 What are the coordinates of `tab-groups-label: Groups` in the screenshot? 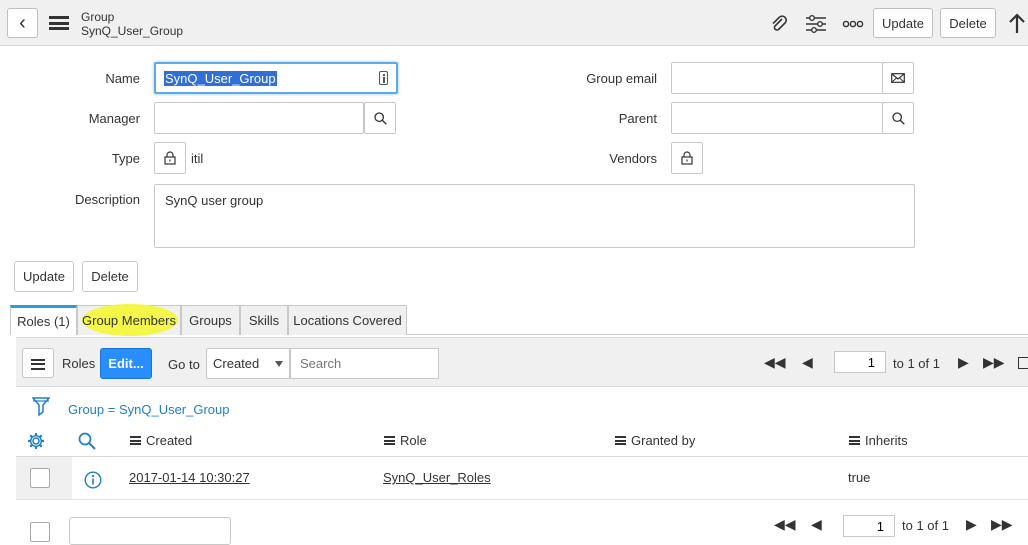 It's located at (210, 320).